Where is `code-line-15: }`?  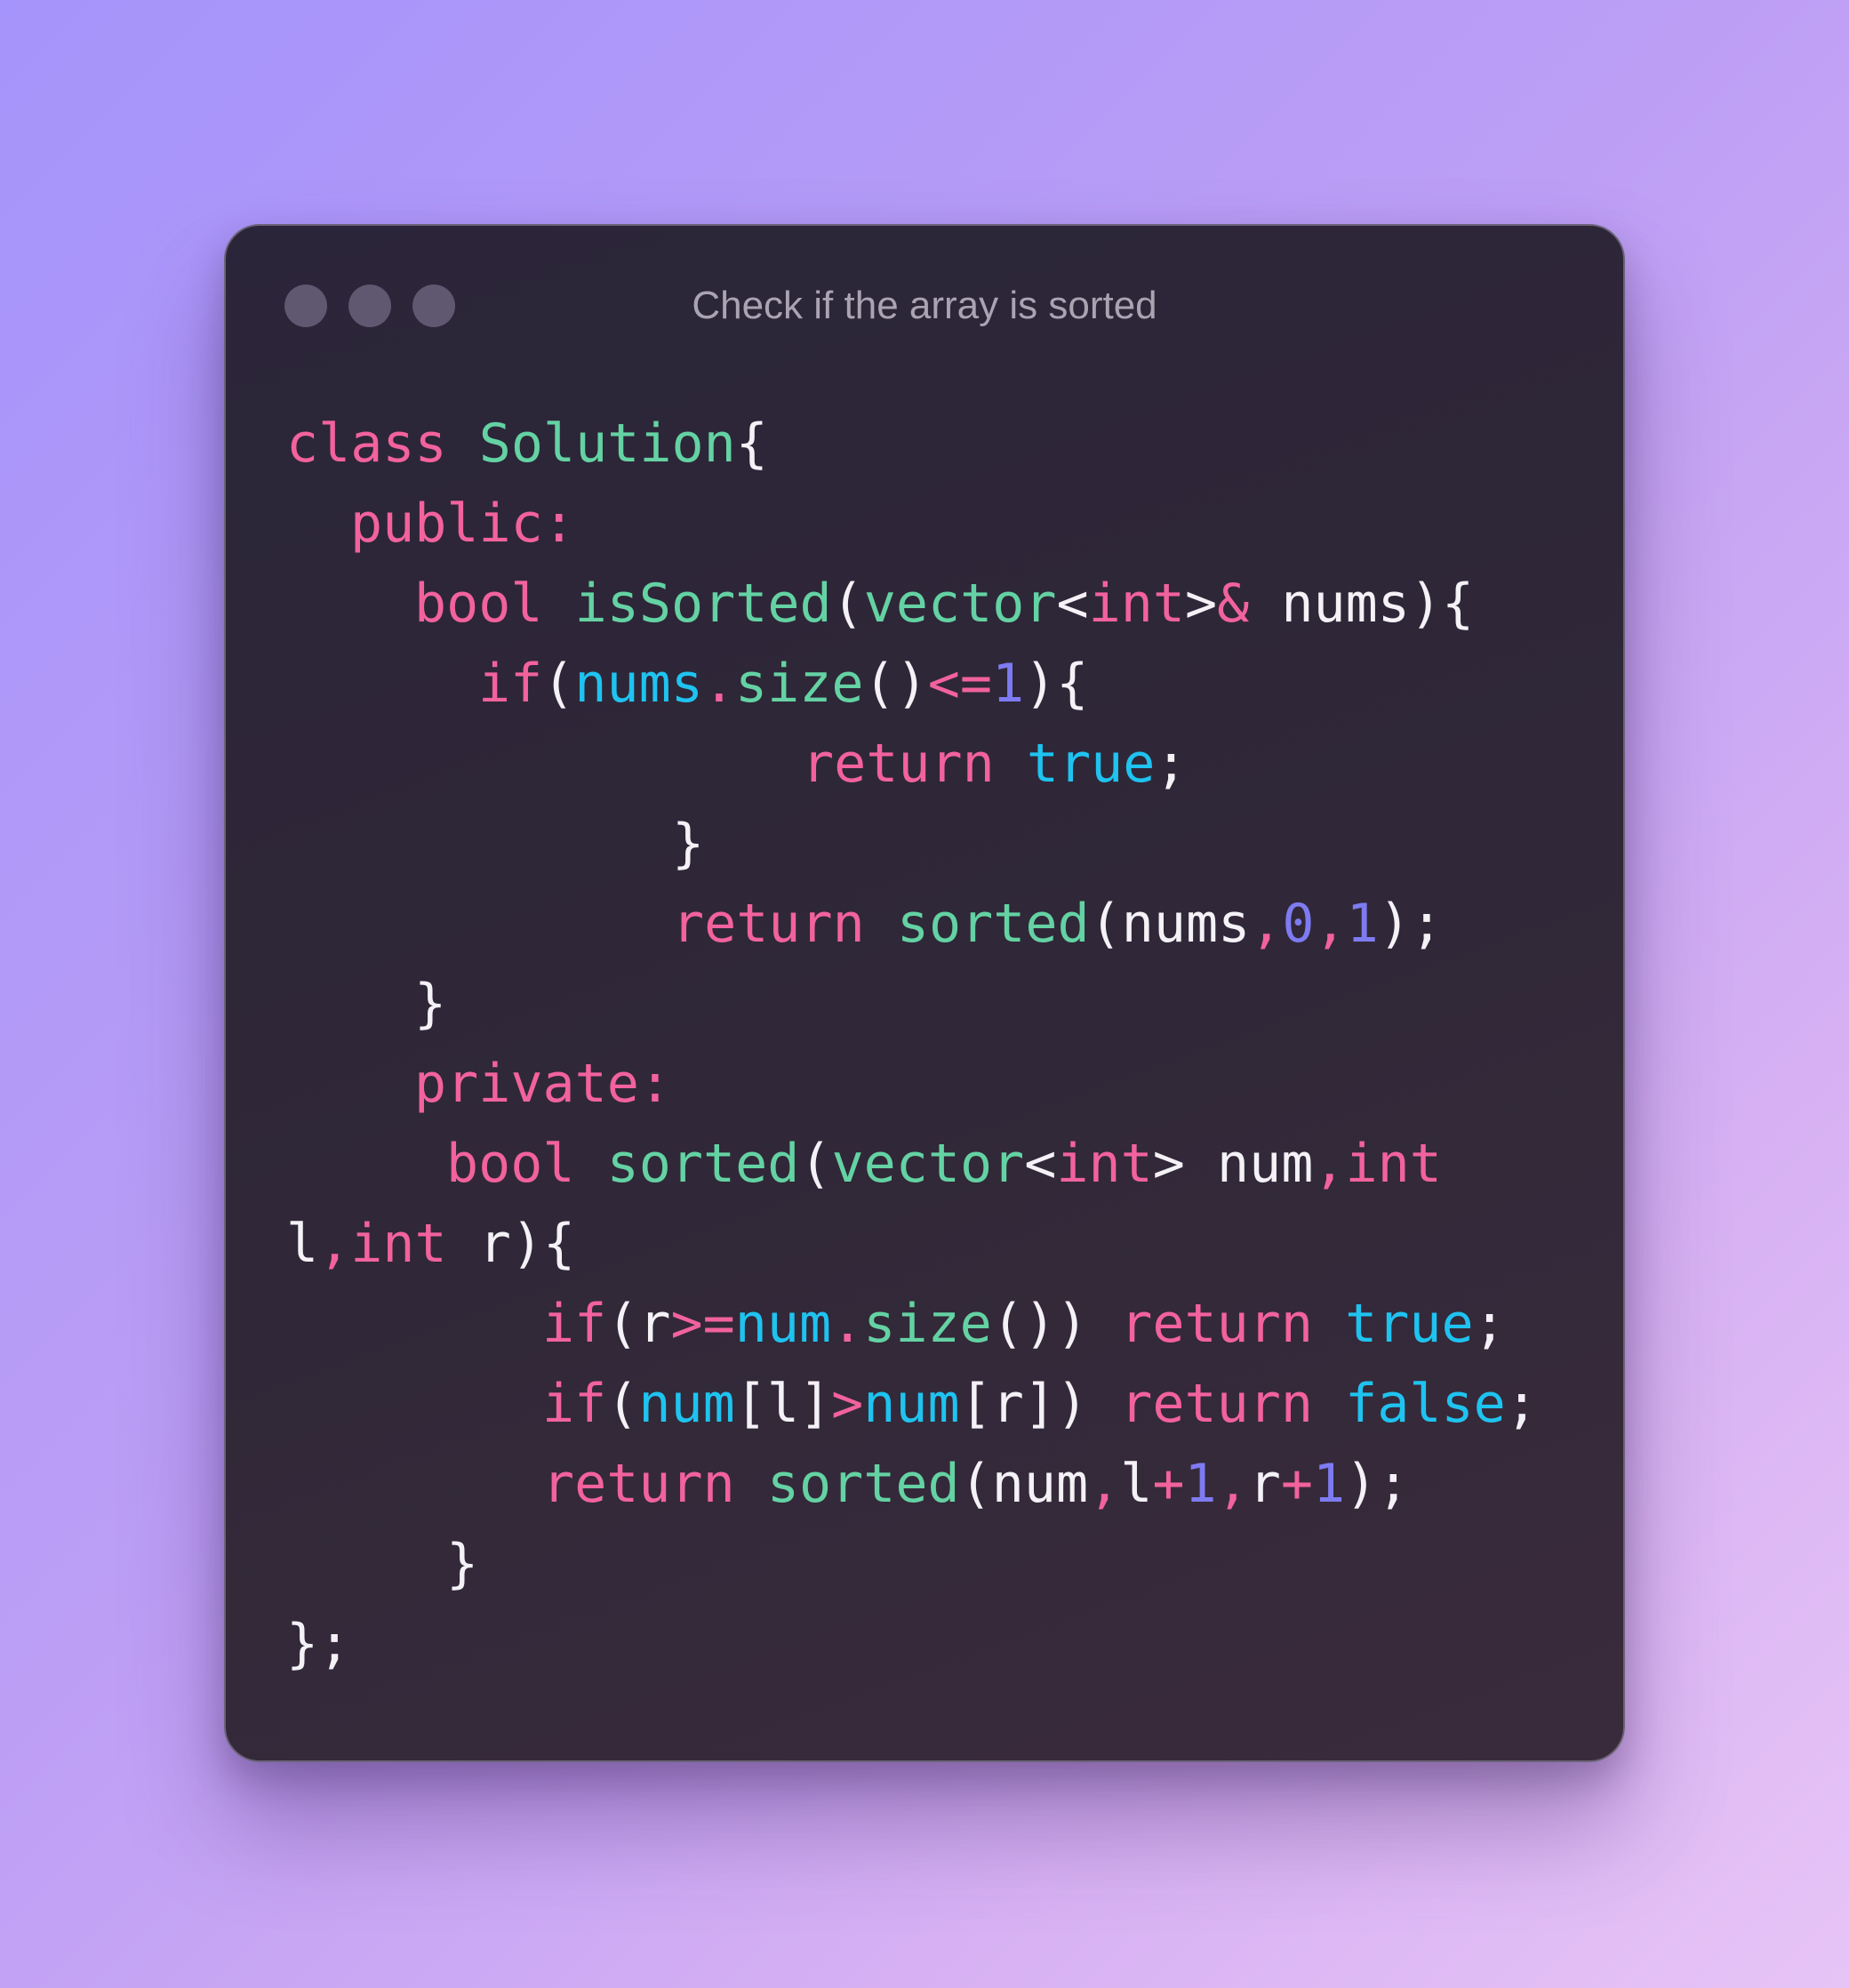 code-line-15: } is located at coordinates (462, 1564).